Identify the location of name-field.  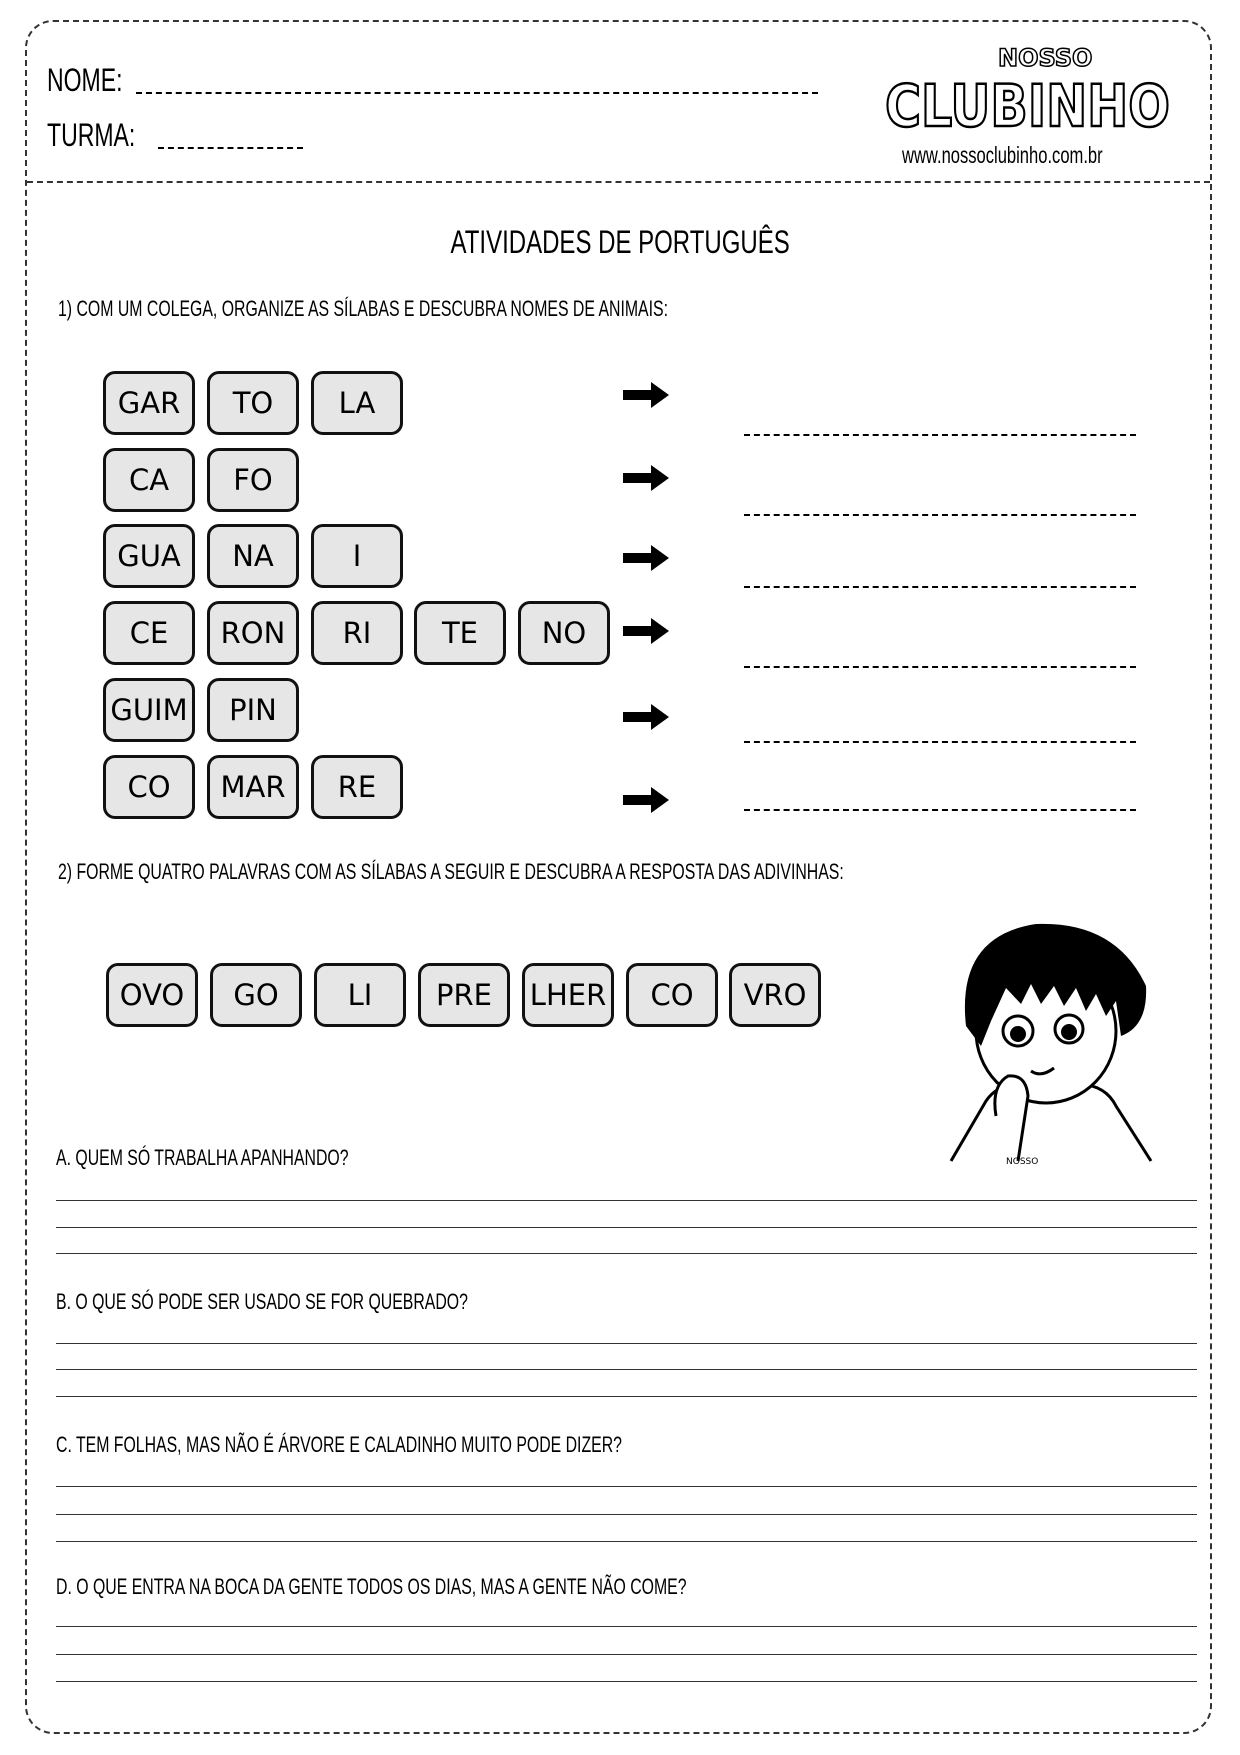
(477, 93).